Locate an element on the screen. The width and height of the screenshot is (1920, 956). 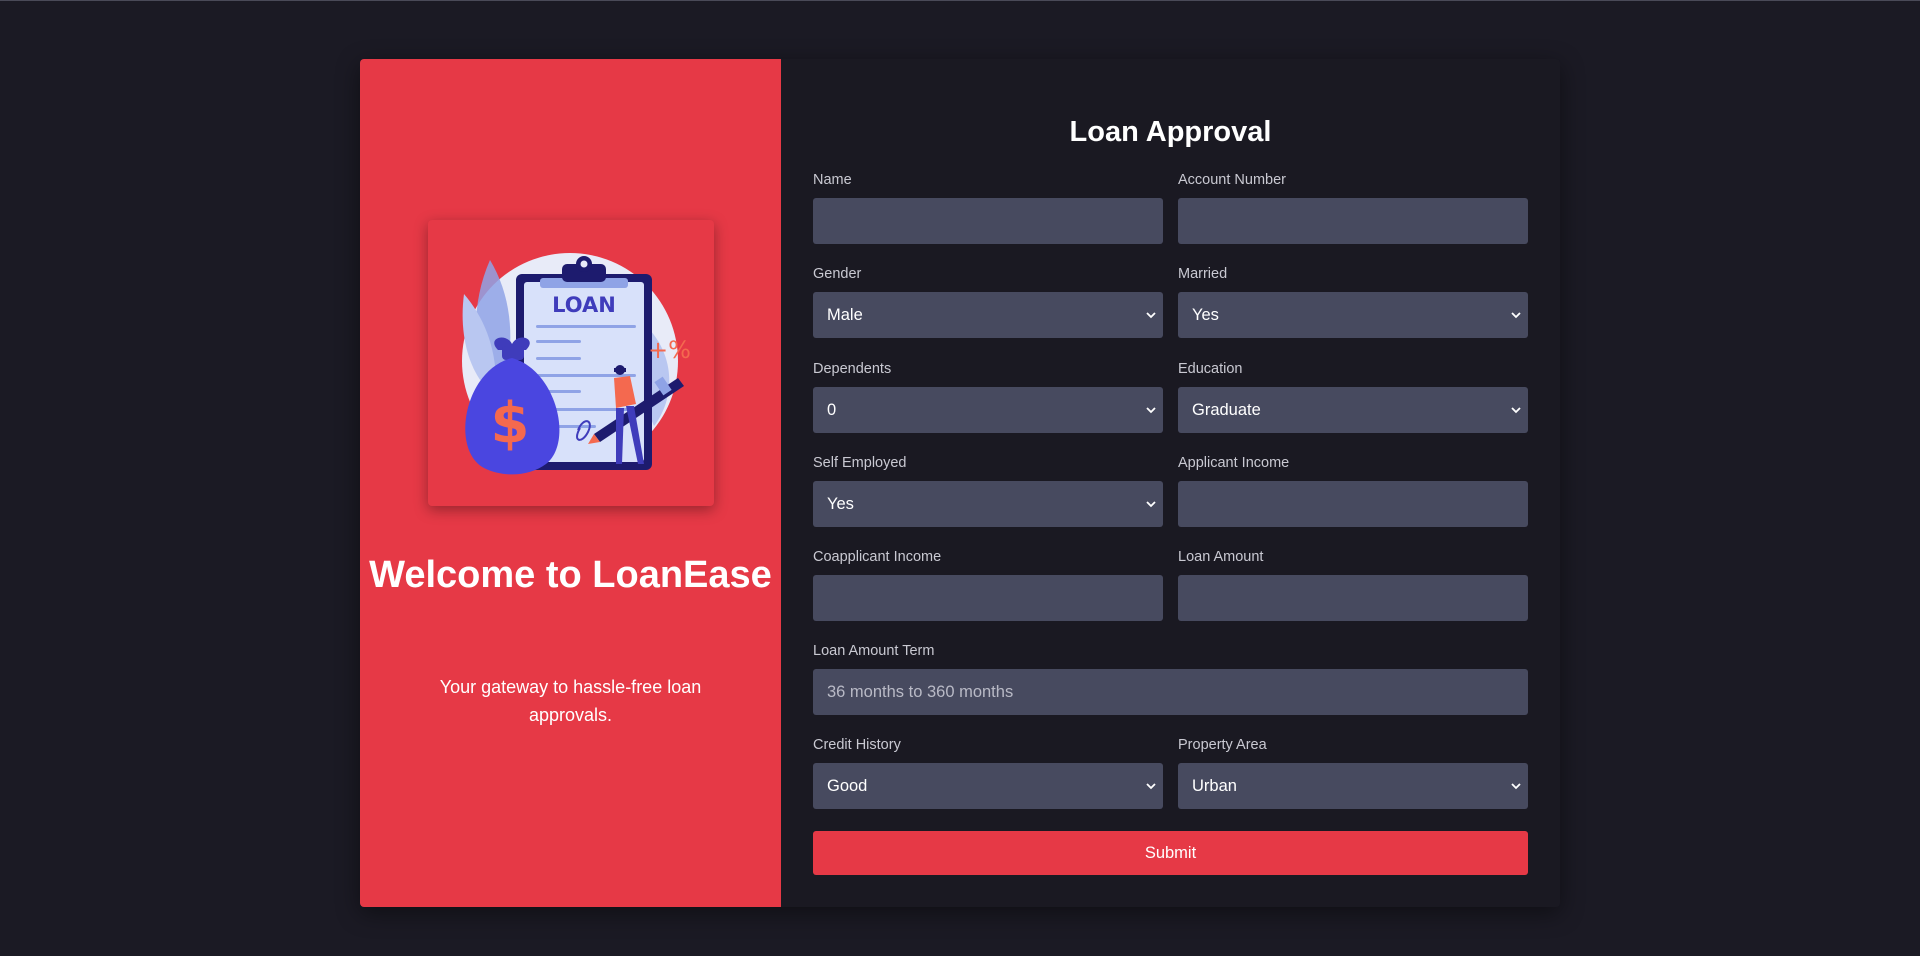
name-input is located at coordinates (988, 221).